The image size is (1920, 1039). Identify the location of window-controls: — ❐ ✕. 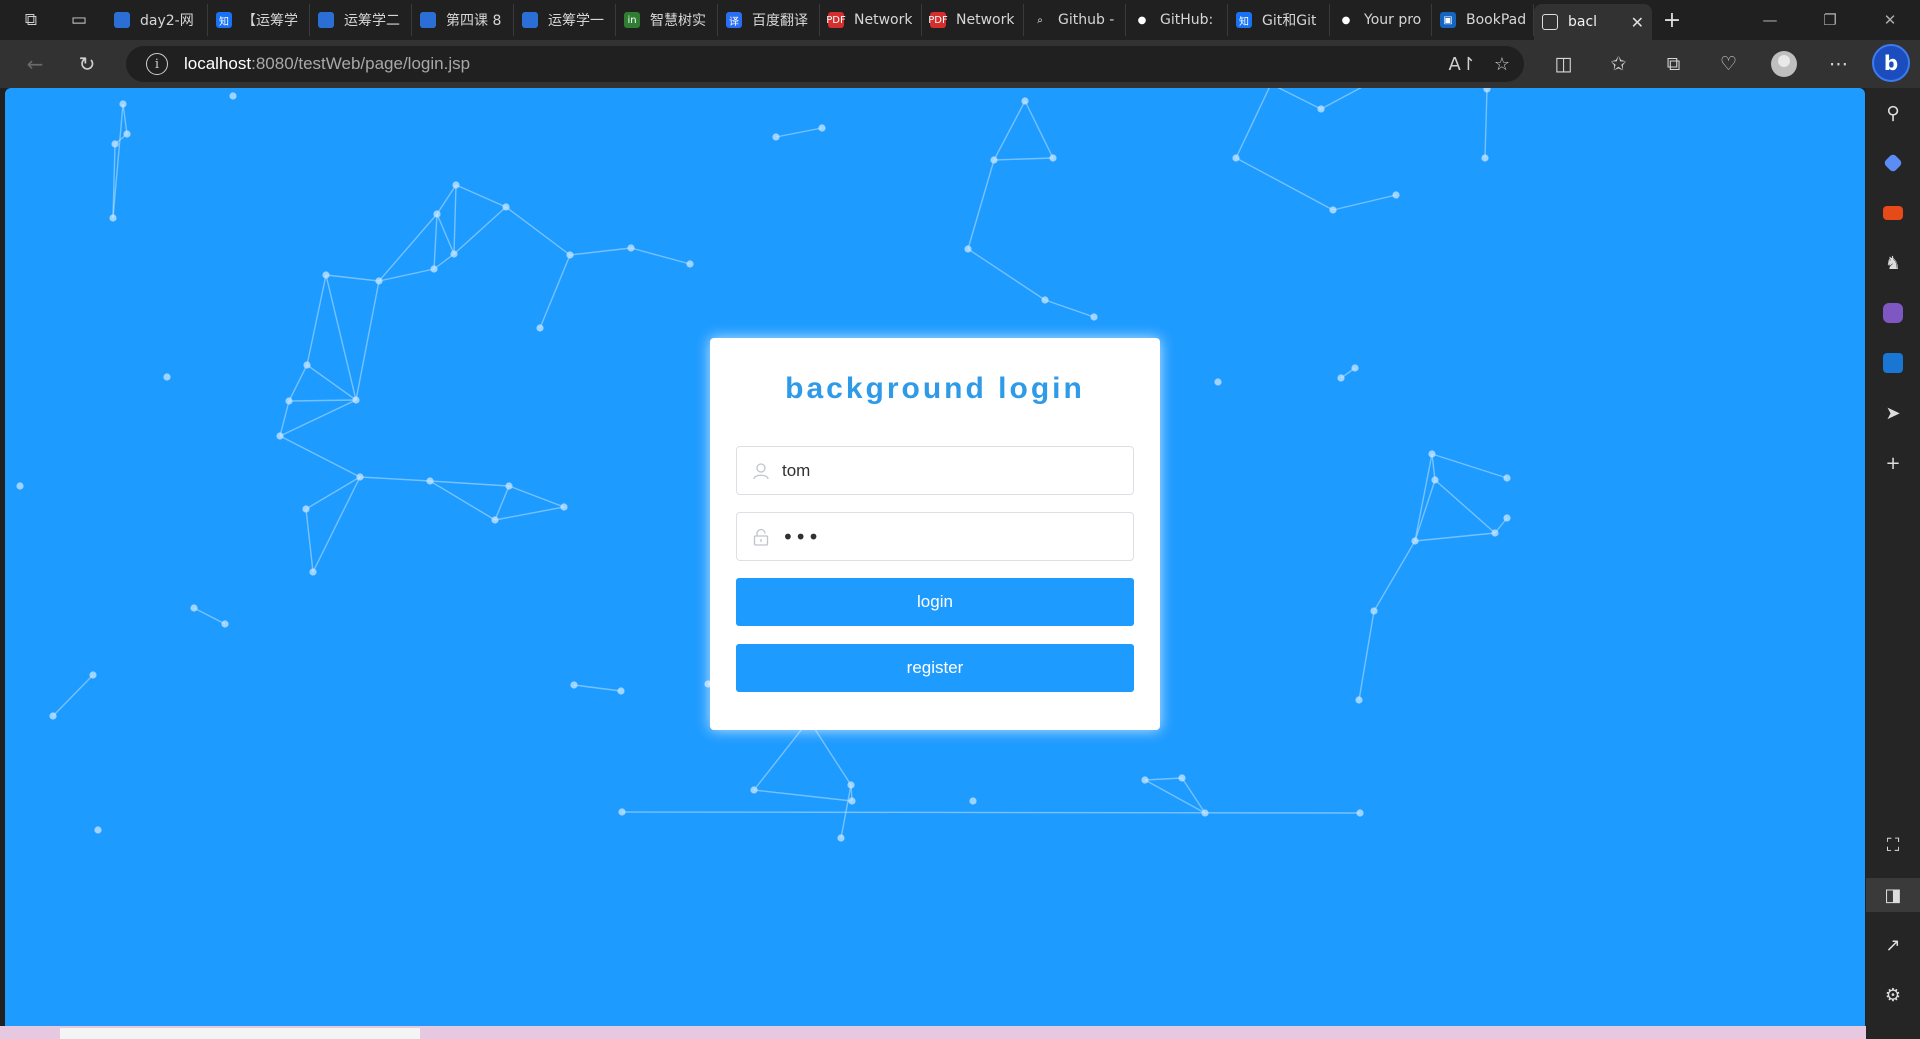
(1830, 20).